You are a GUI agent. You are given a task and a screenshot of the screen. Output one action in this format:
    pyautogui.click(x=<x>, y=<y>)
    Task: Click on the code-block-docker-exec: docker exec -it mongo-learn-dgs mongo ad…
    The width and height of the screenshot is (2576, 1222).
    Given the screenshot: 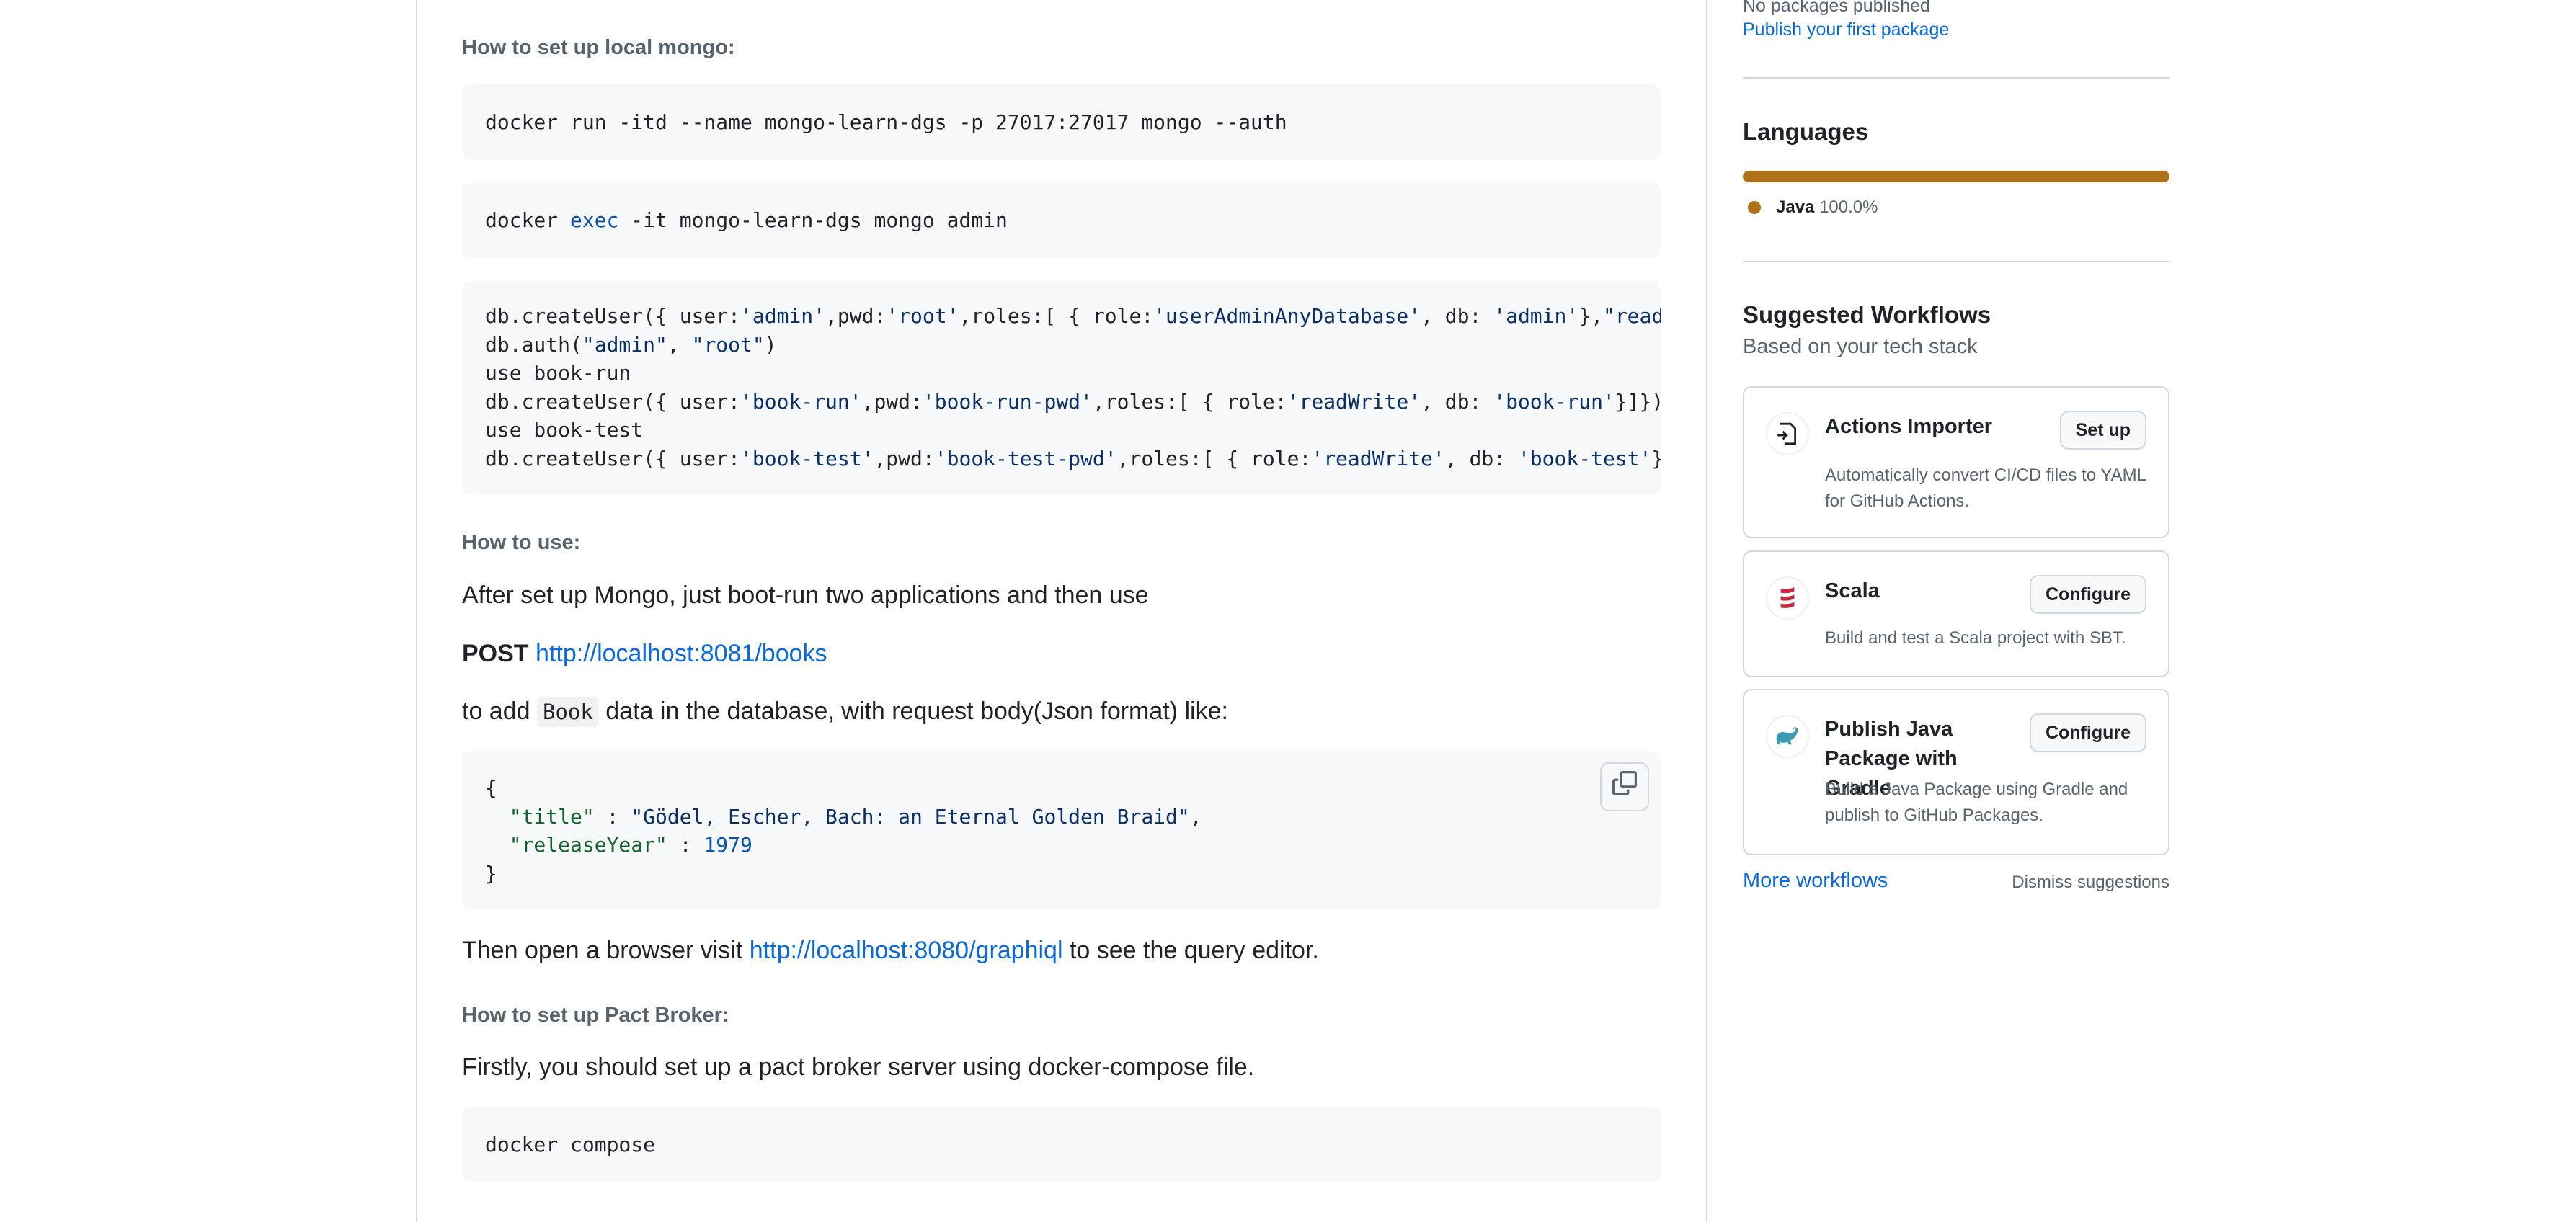 What is the action you would take?
    pyautogui.click(x=1061, y=220)
    